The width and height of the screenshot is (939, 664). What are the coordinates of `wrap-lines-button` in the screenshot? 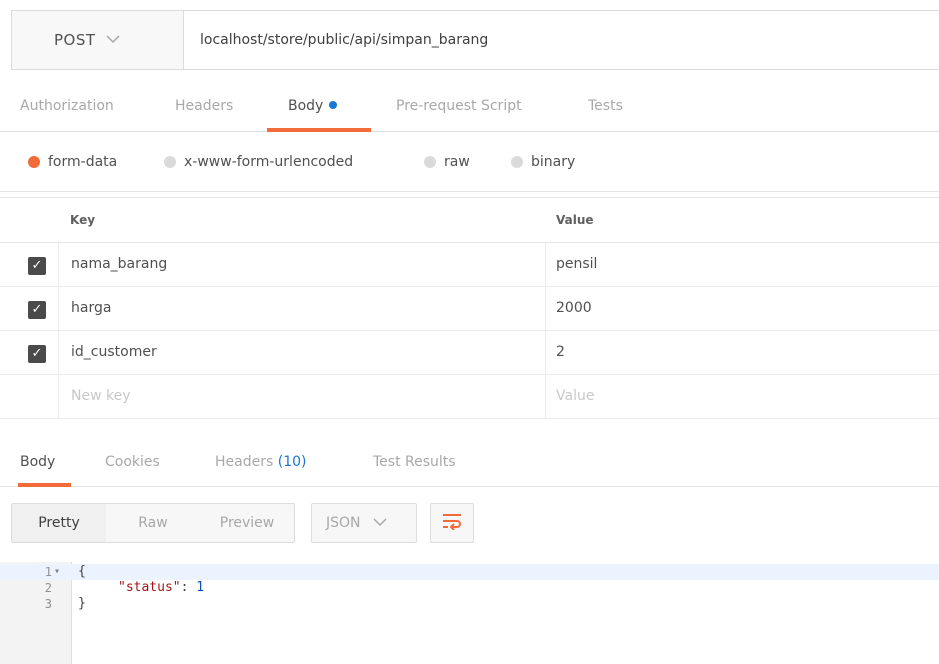 It's located at (452, 523).